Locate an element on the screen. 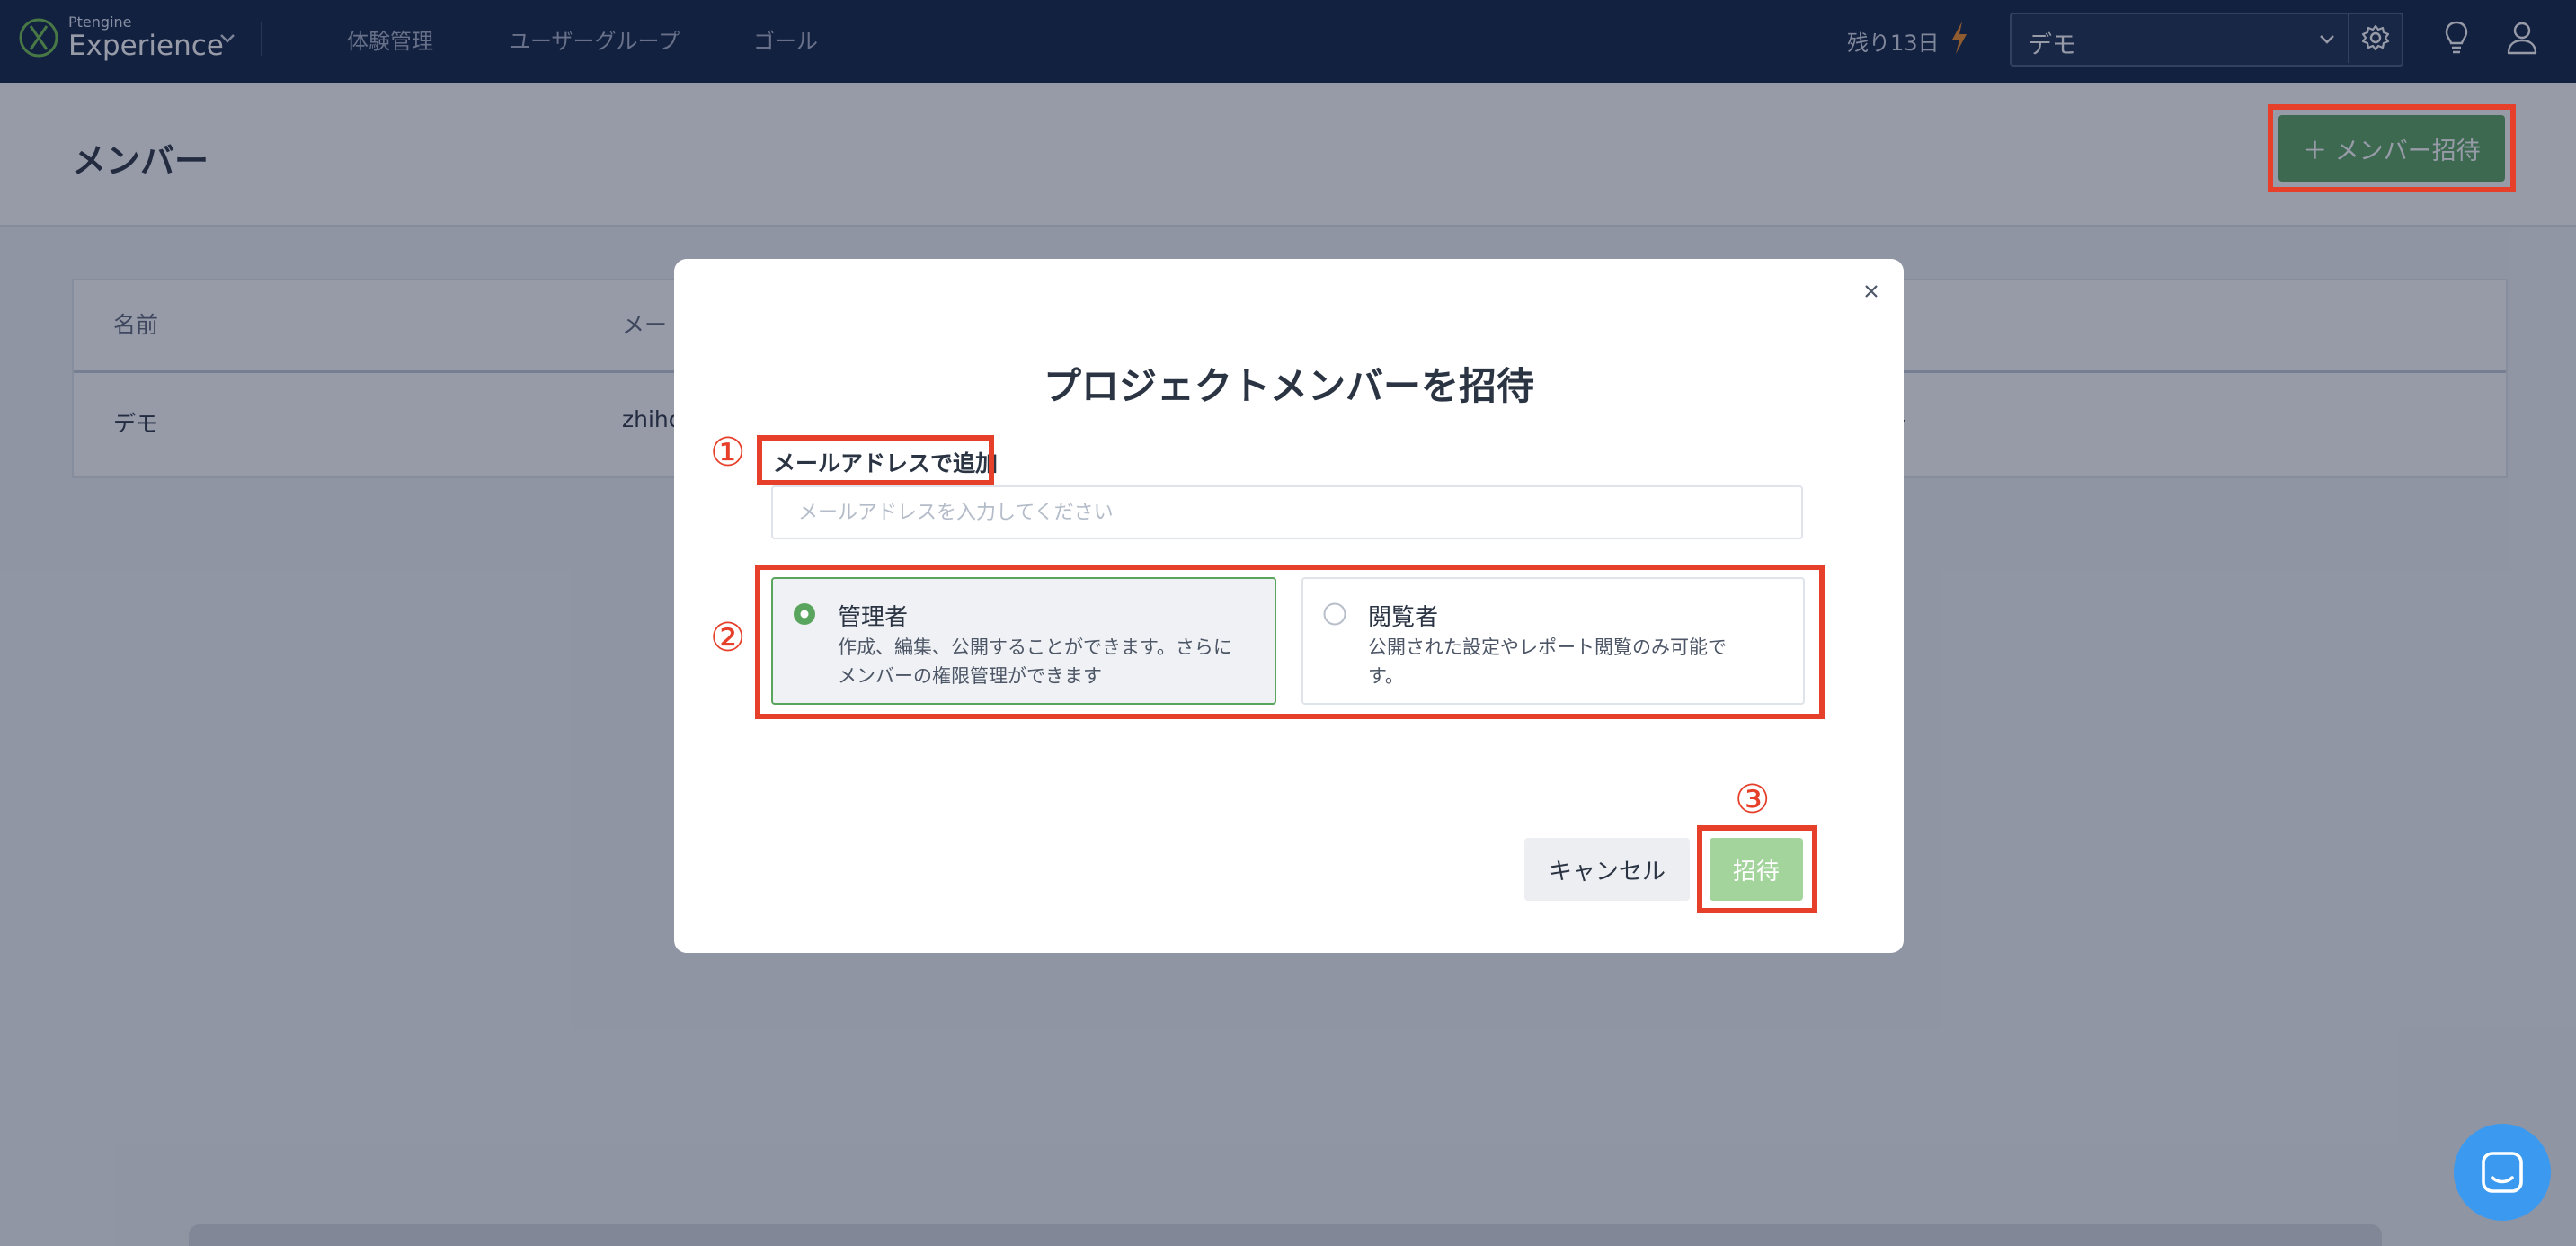  annotation-number-2: ② is located at coordinates (728, 638).